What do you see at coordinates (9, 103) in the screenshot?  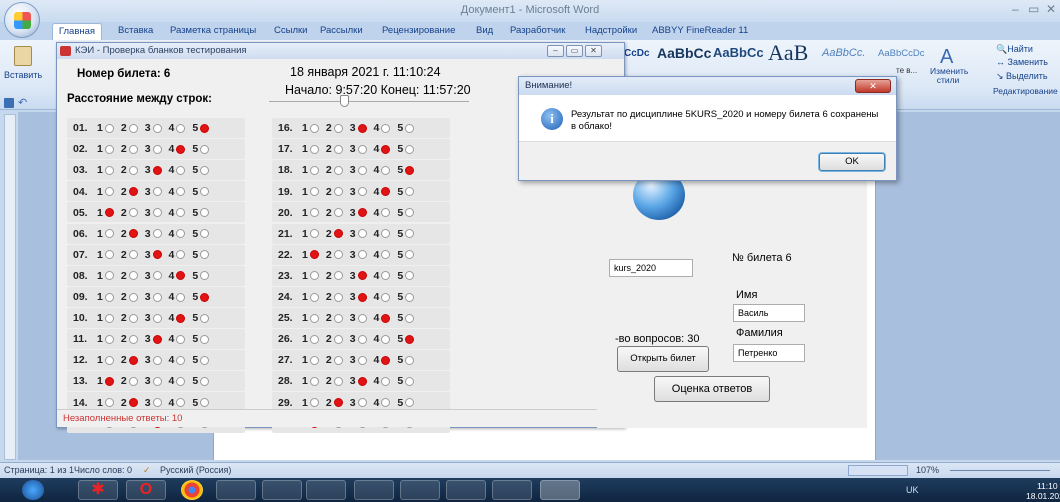 I see `save-icon` at bounding box center [9, 103].